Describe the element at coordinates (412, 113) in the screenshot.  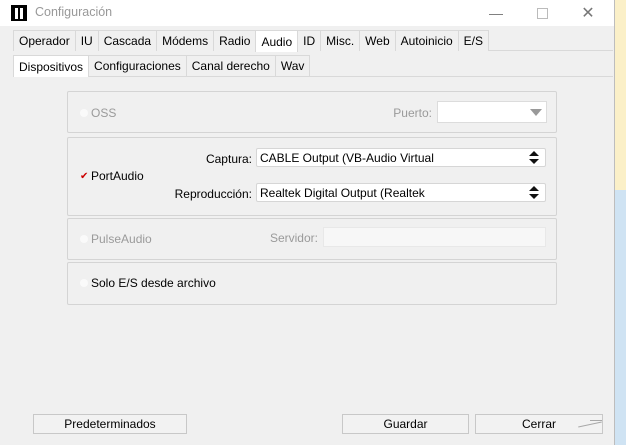
I see `port-label: Puerto:` at that location.